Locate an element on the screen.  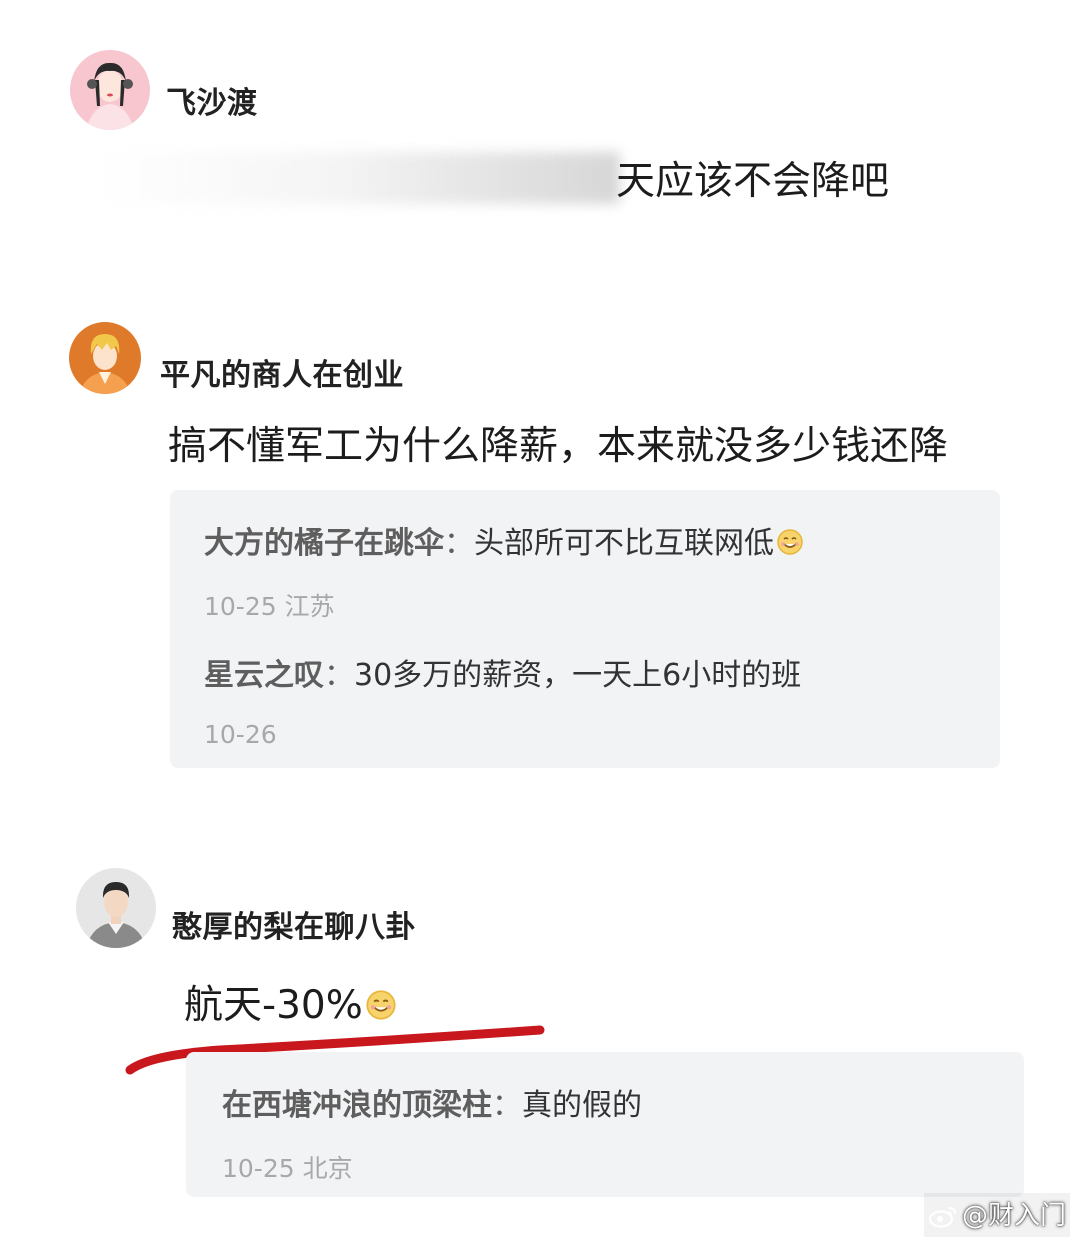
reply-thread: 在西塘冲浪的顶梁柱：真的假的 10-25 北京 is located at coordinates (605, 1124).